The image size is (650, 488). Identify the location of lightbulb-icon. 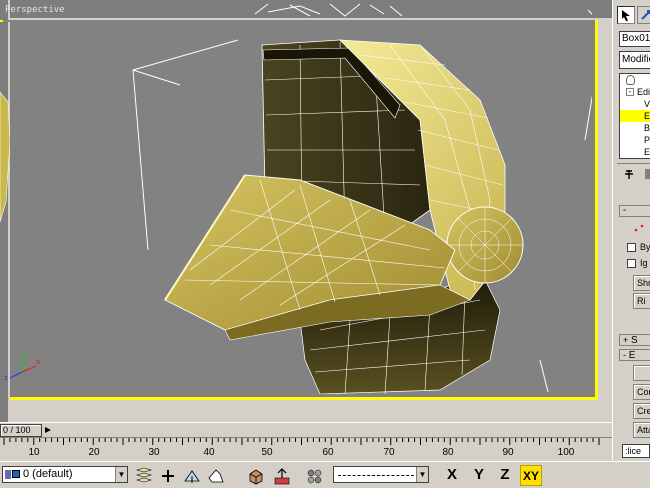
(630, 80).